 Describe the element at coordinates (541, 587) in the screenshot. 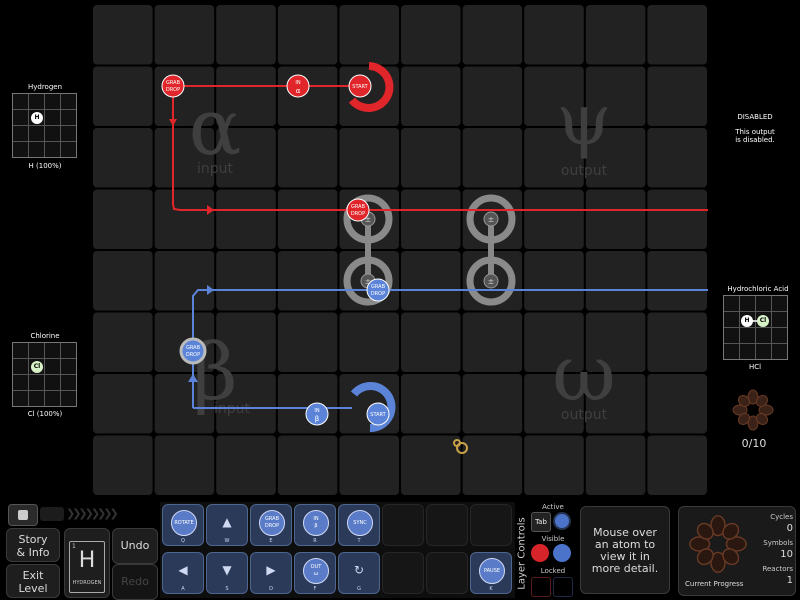

I see `locked-red-toggle` at that location.